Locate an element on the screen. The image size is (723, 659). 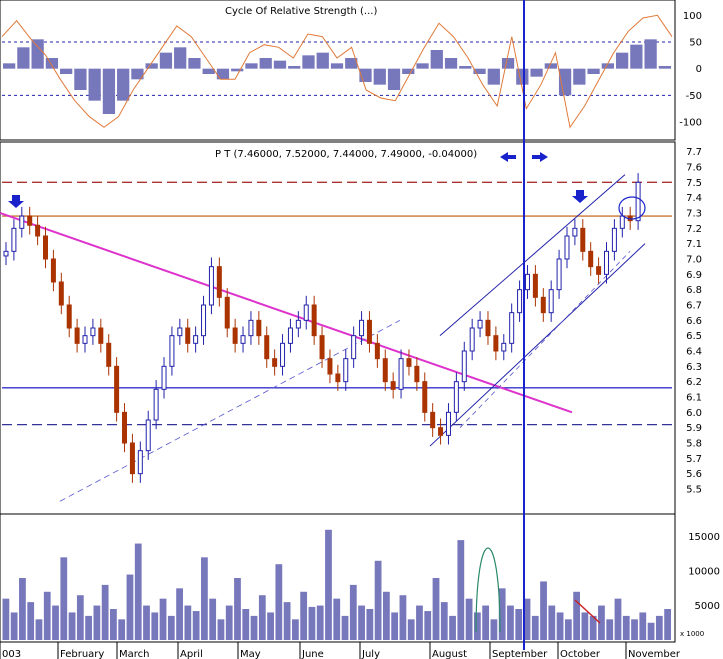
price-tick-label: 7.5 is located at coordinates (694, 183).